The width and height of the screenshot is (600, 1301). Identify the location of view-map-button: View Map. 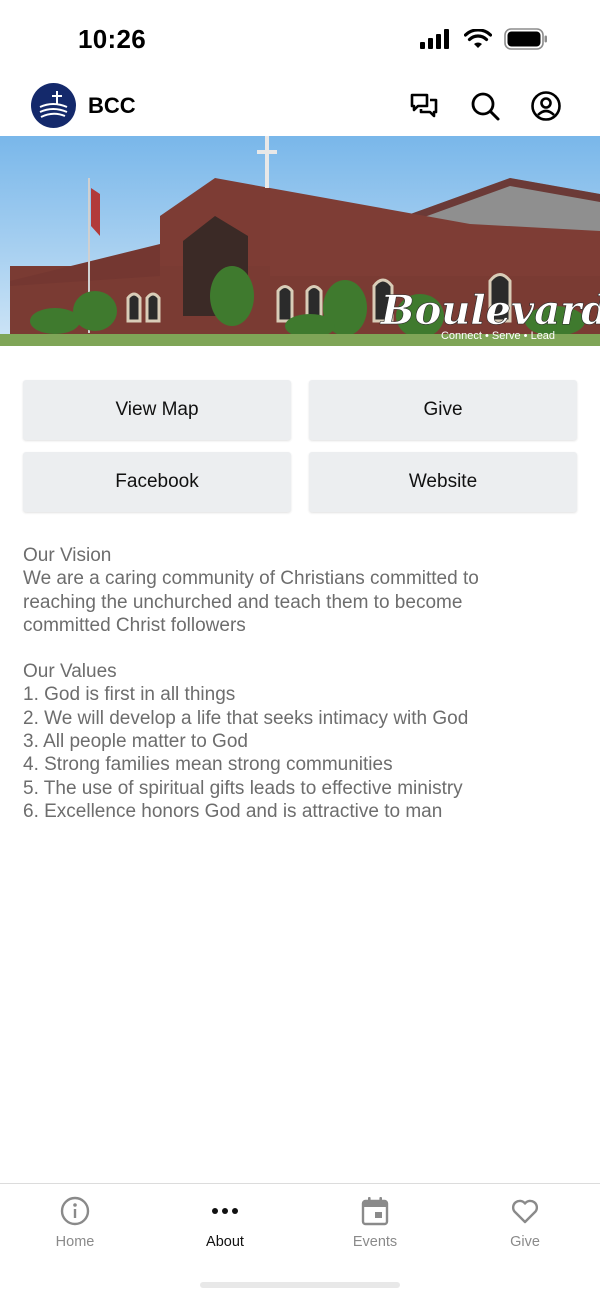
(157, 410).